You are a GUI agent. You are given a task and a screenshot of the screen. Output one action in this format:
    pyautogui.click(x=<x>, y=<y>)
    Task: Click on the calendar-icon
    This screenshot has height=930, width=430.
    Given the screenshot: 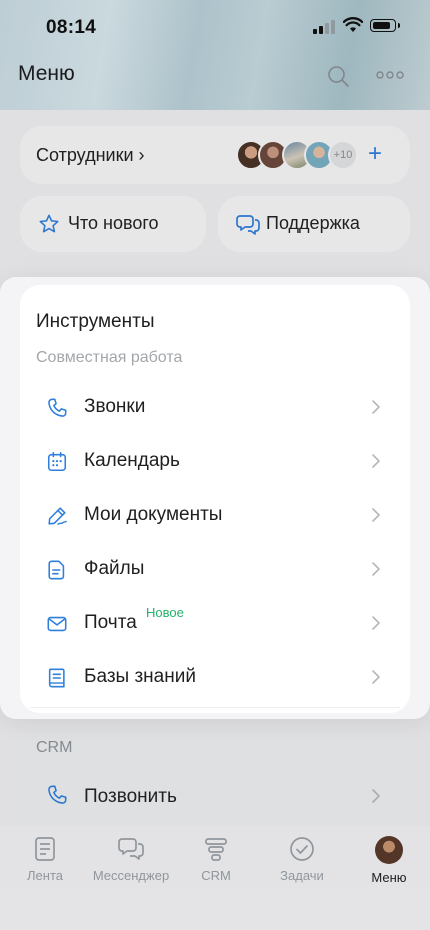 What is the action you would take?
    pyautogui.click(x=57, y=462)
    